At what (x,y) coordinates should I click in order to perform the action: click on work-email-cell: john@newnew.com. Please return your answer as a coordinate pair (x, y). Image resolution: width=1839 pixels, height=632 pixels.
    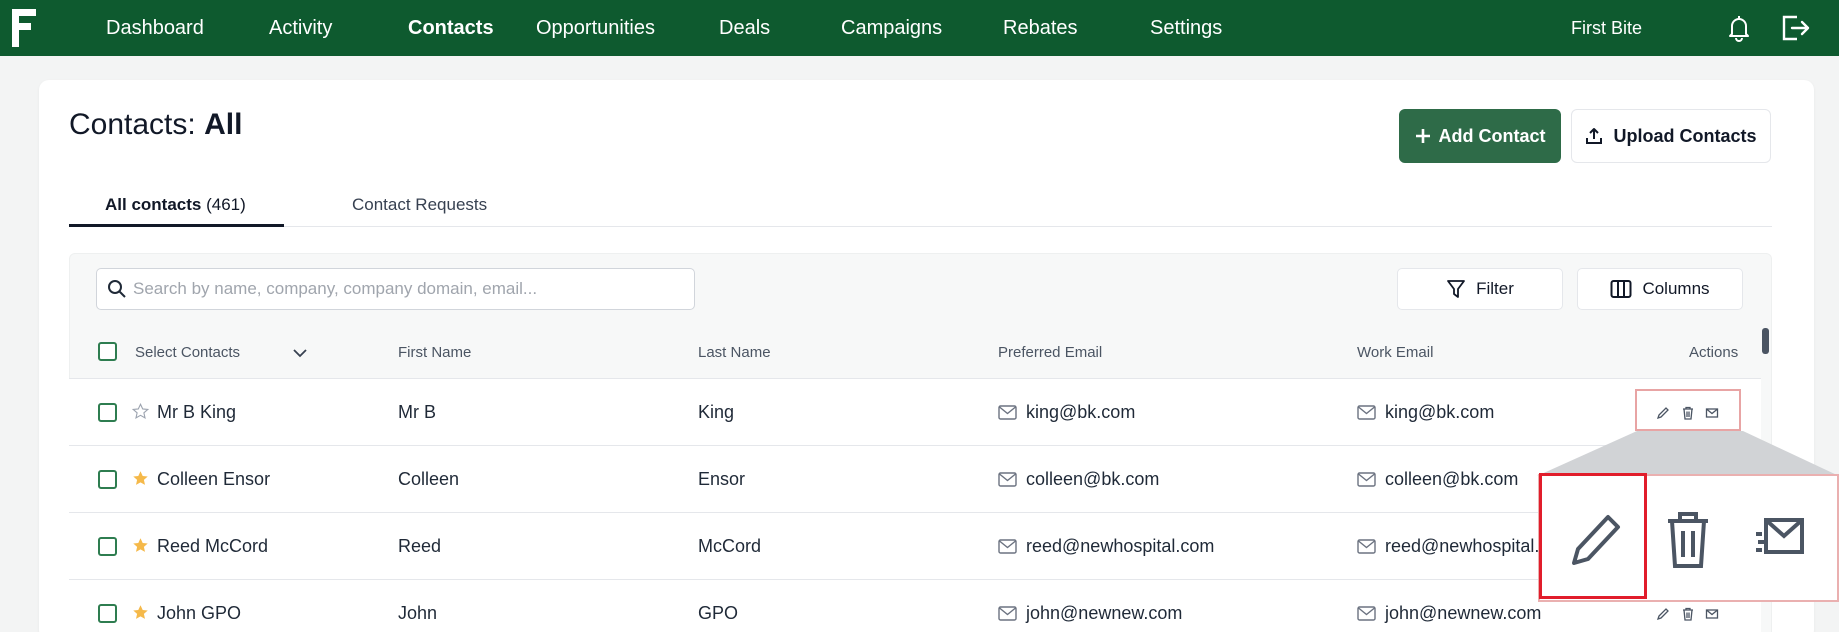
    Looking at the image, I should click on (1463, 613).